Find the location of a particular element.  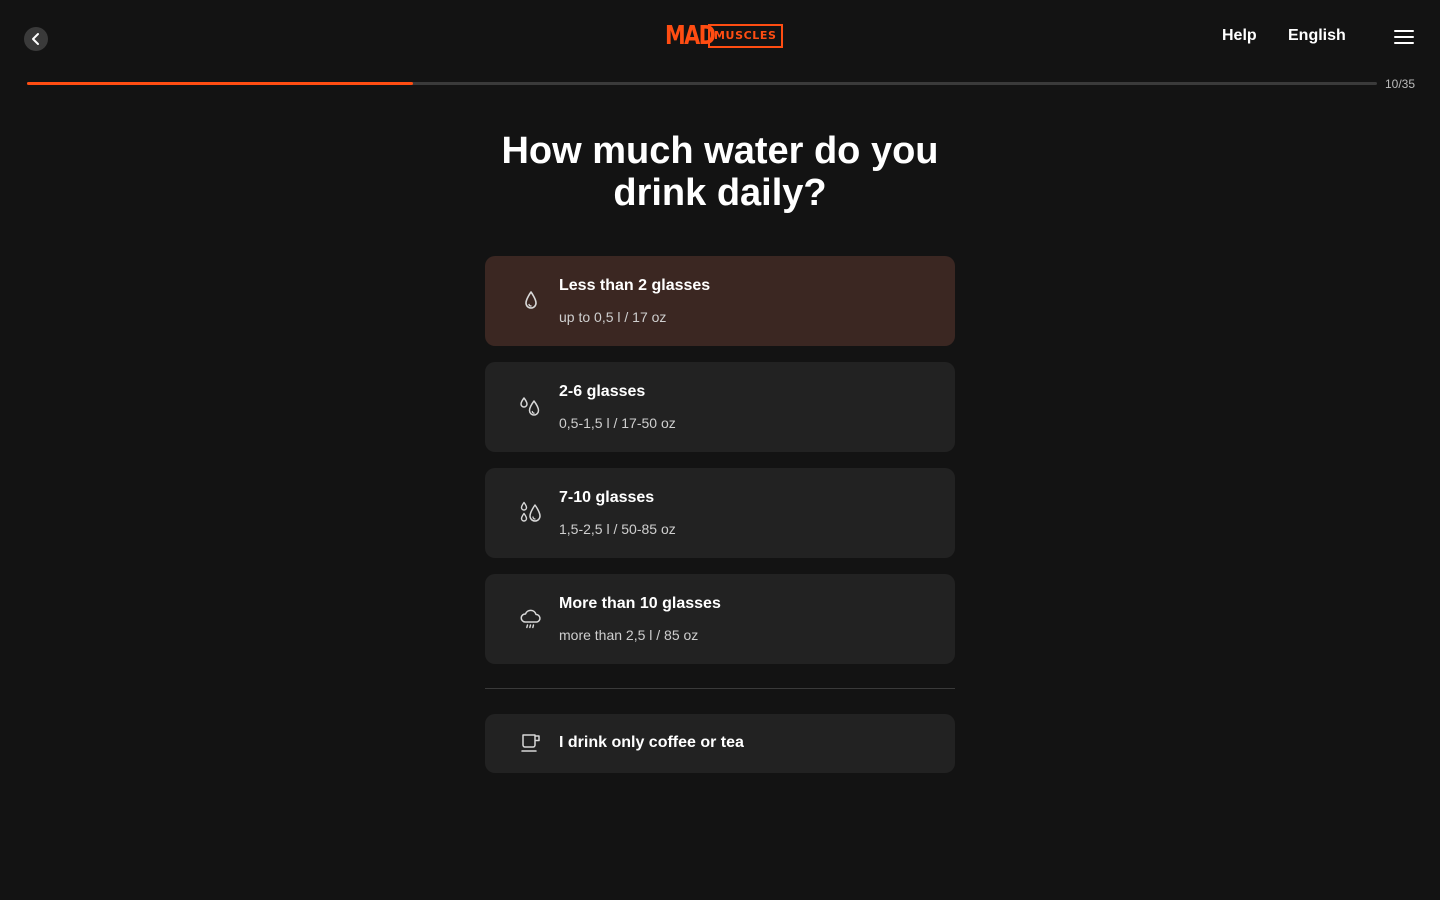

water-drop-icon is located at coordinates (531, 300).